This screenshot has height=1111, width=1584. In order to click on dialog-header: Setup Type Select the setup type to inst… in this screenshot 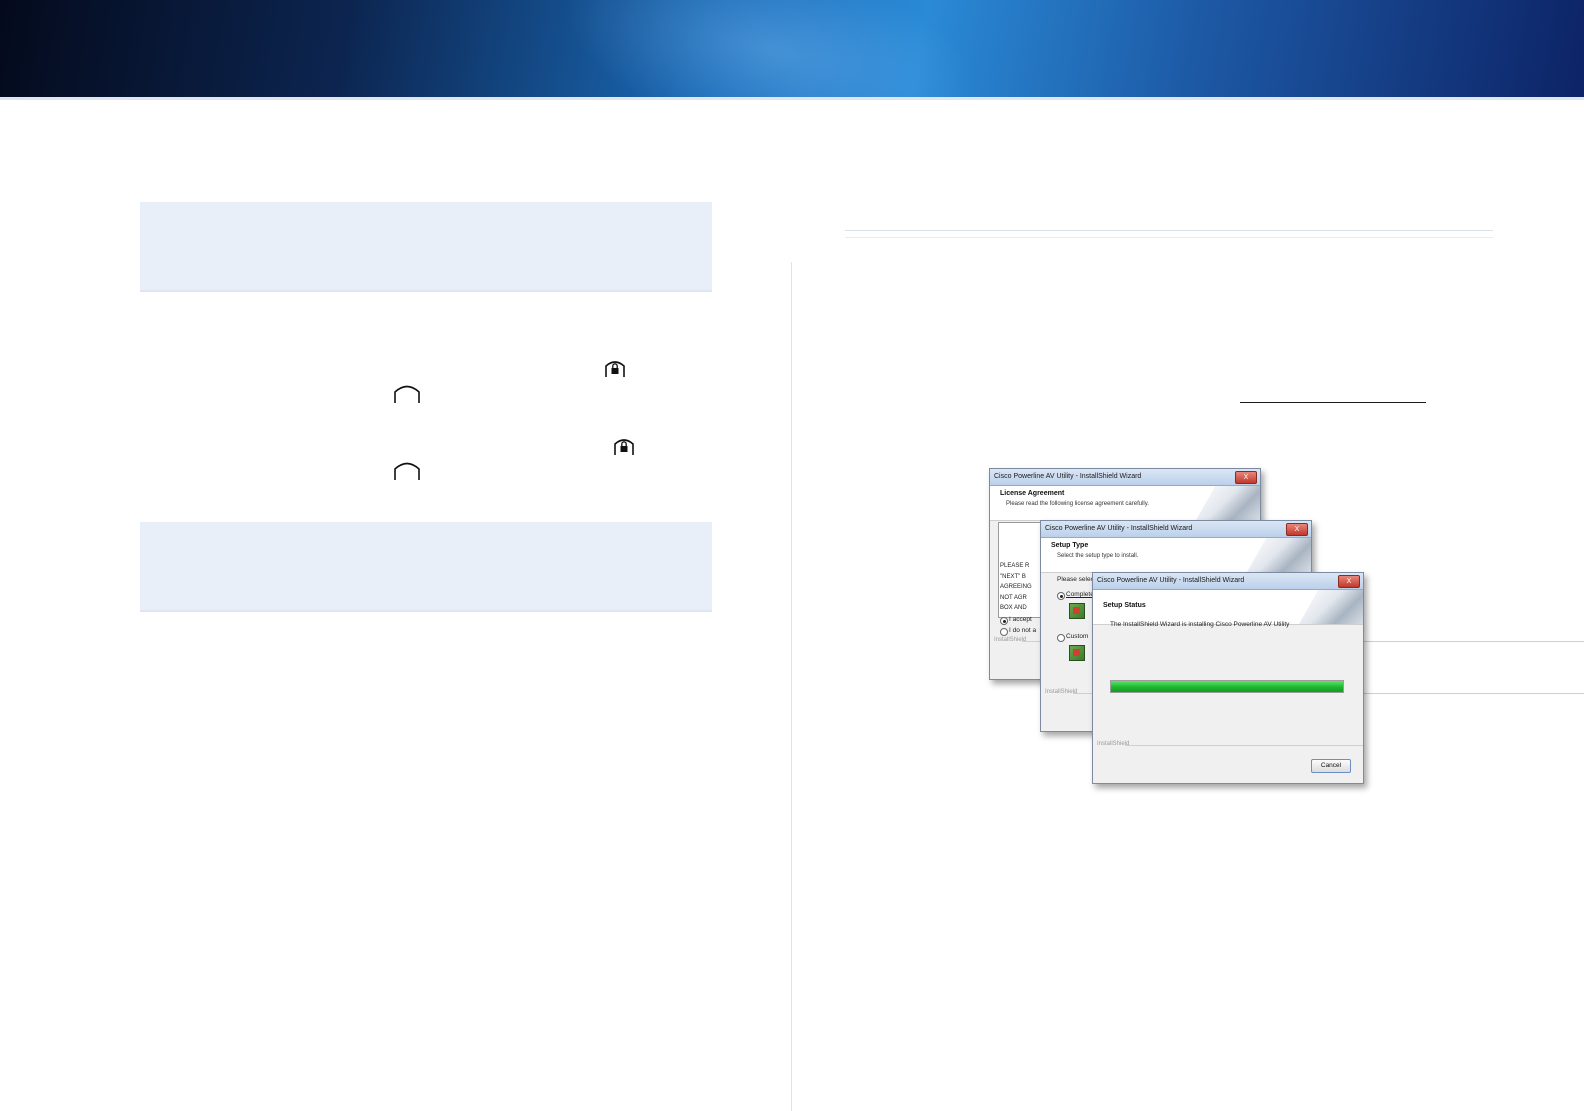, I will do `click(1176, 555)`.